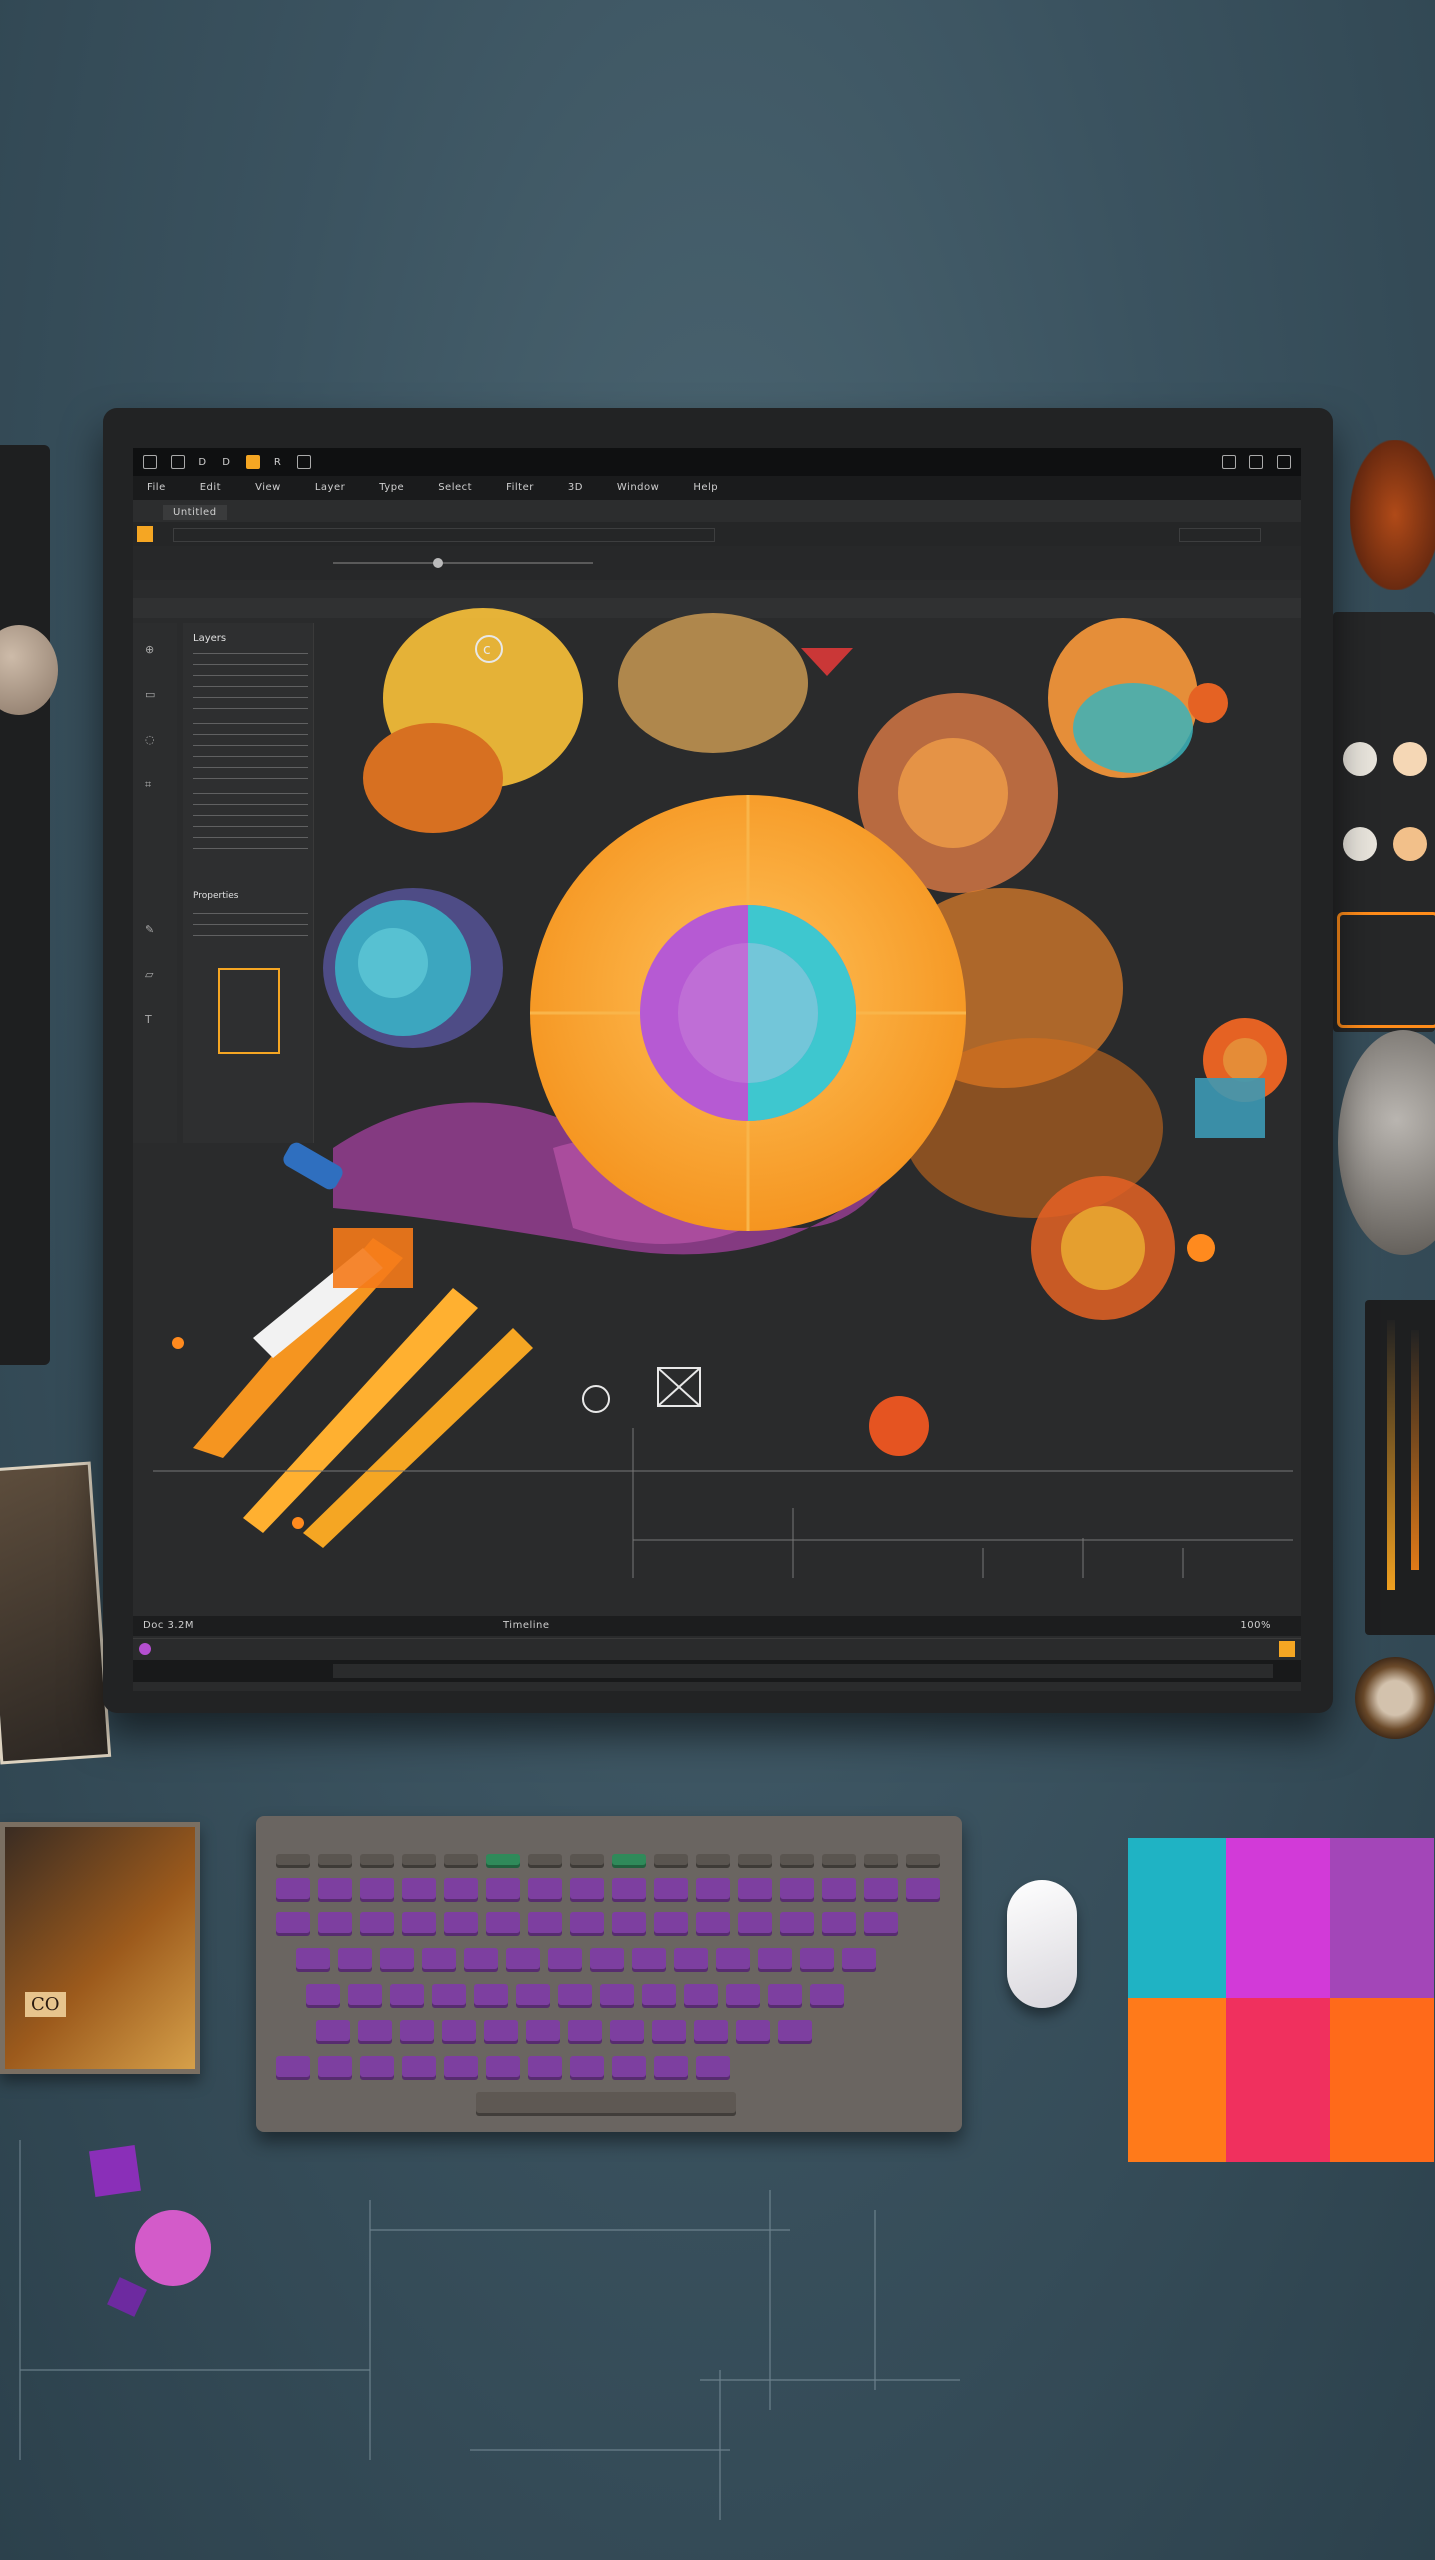 This screenshot has height=2560, width=1435. I want to click on mouse, so click(1042, 1944).